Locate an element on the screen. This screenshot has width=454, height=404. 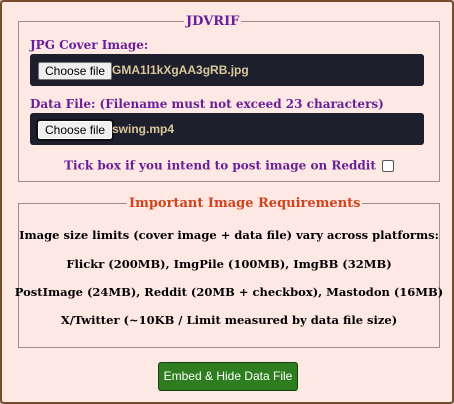
form-title: JDVRIF is located at coordinates (213, 21).